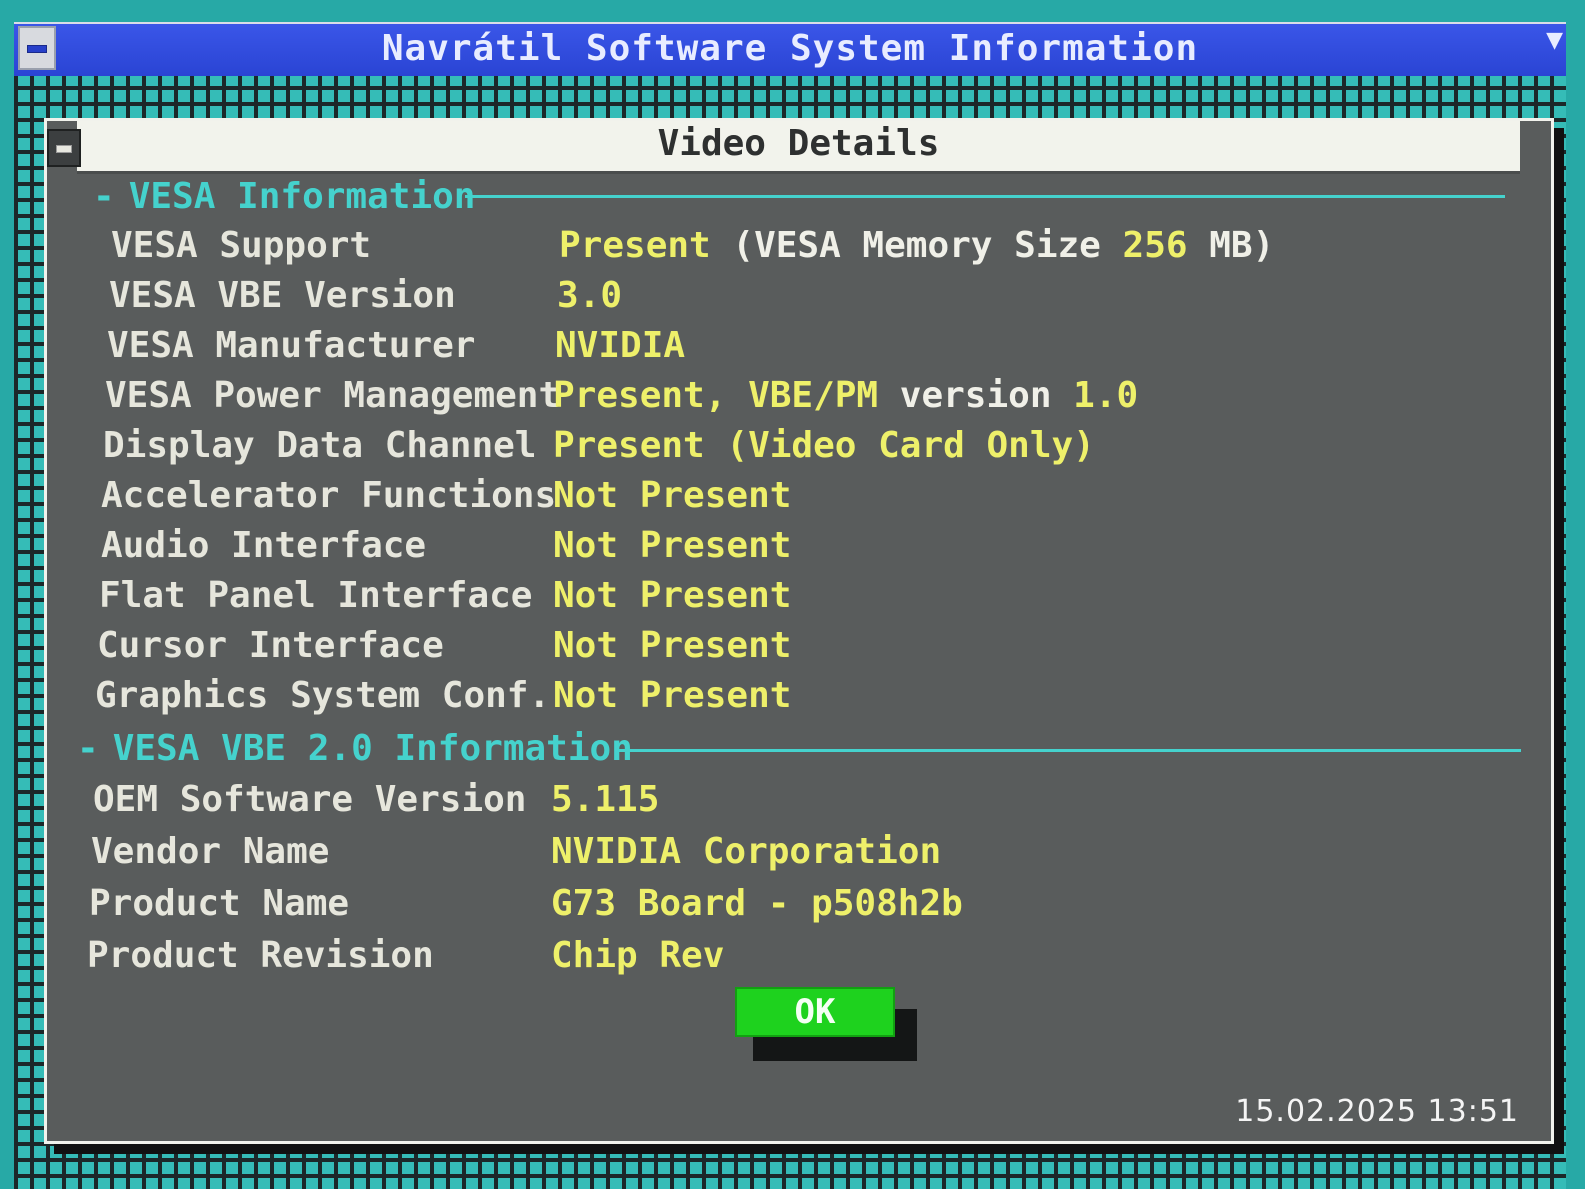 This screenshot has width=1585, height=1189. I want to click on info-row: Vendor Name NVIDIA Corporation, so click(691, 852).